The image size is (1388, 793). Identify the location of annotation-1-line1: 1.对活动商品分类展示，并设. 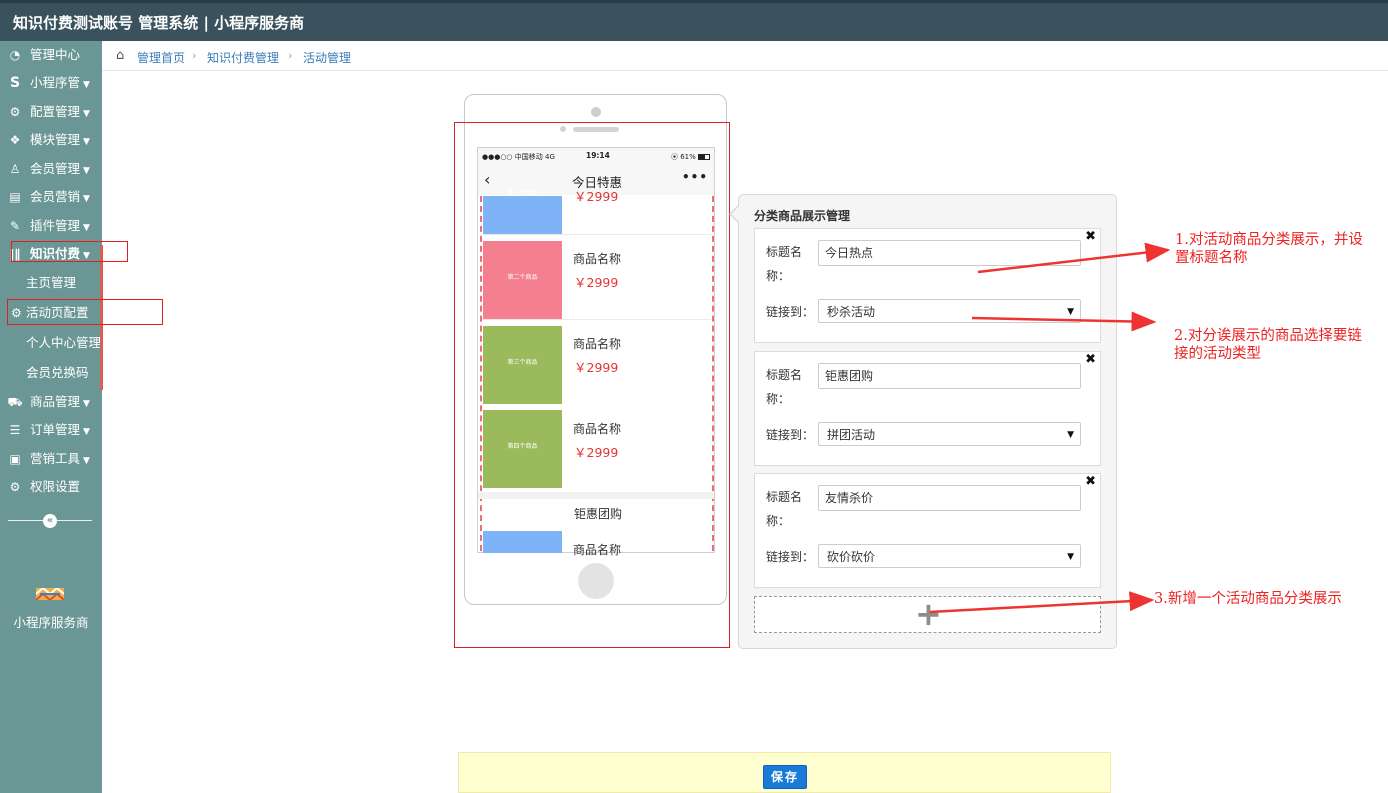
(1269, 240).